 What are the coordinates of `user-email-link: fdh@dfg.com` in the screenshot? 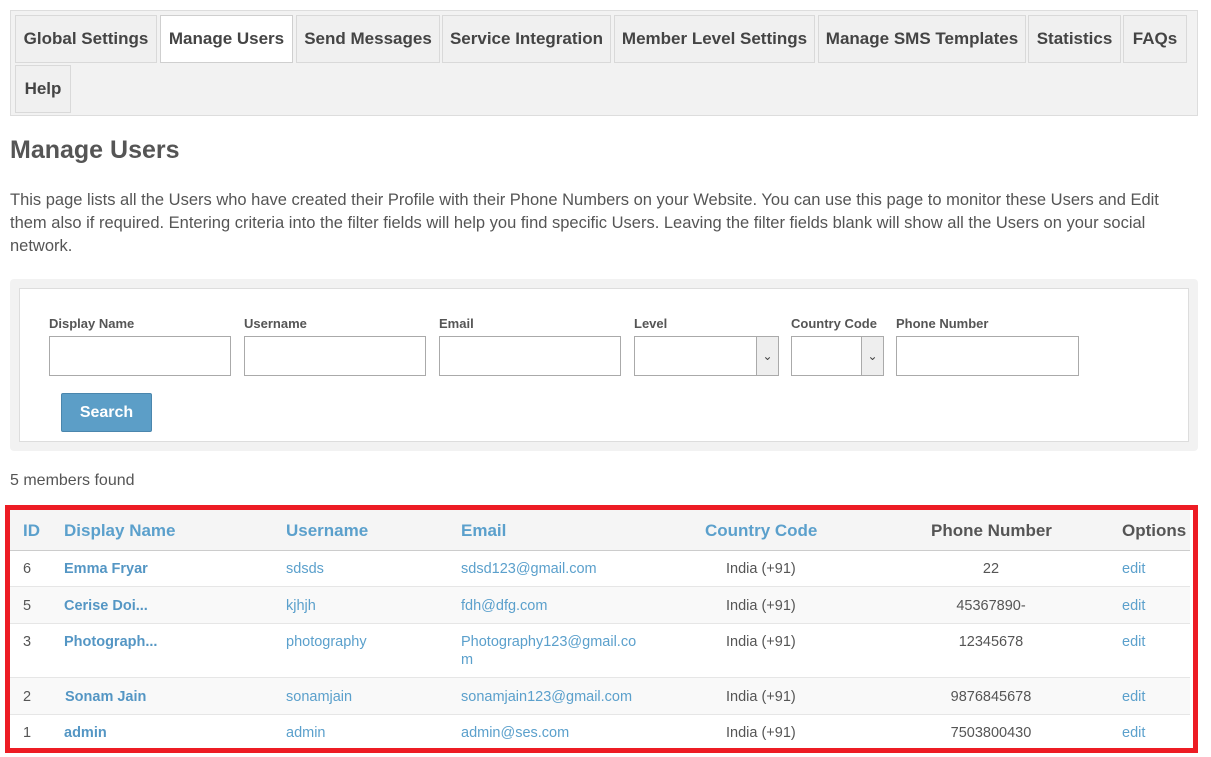 It's located at (504, 606).